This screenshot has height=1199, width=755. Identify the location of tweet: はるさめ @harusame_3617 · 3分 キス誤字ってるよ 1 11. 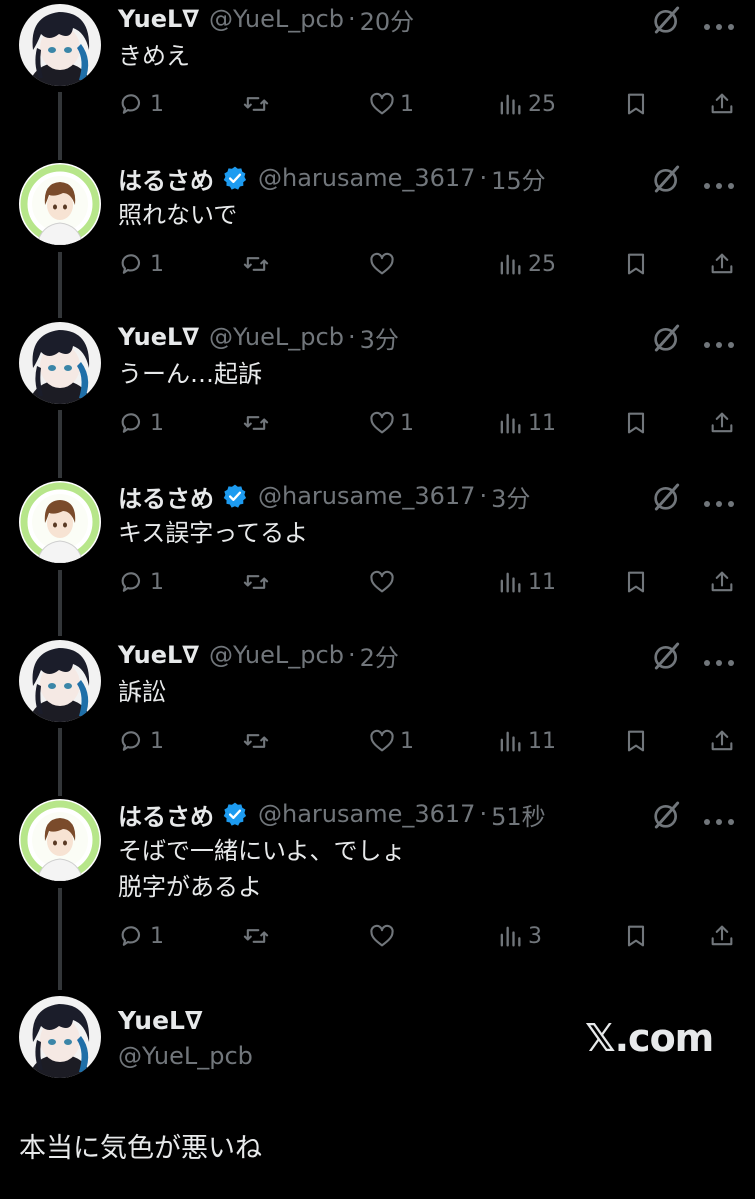
(377, 556).